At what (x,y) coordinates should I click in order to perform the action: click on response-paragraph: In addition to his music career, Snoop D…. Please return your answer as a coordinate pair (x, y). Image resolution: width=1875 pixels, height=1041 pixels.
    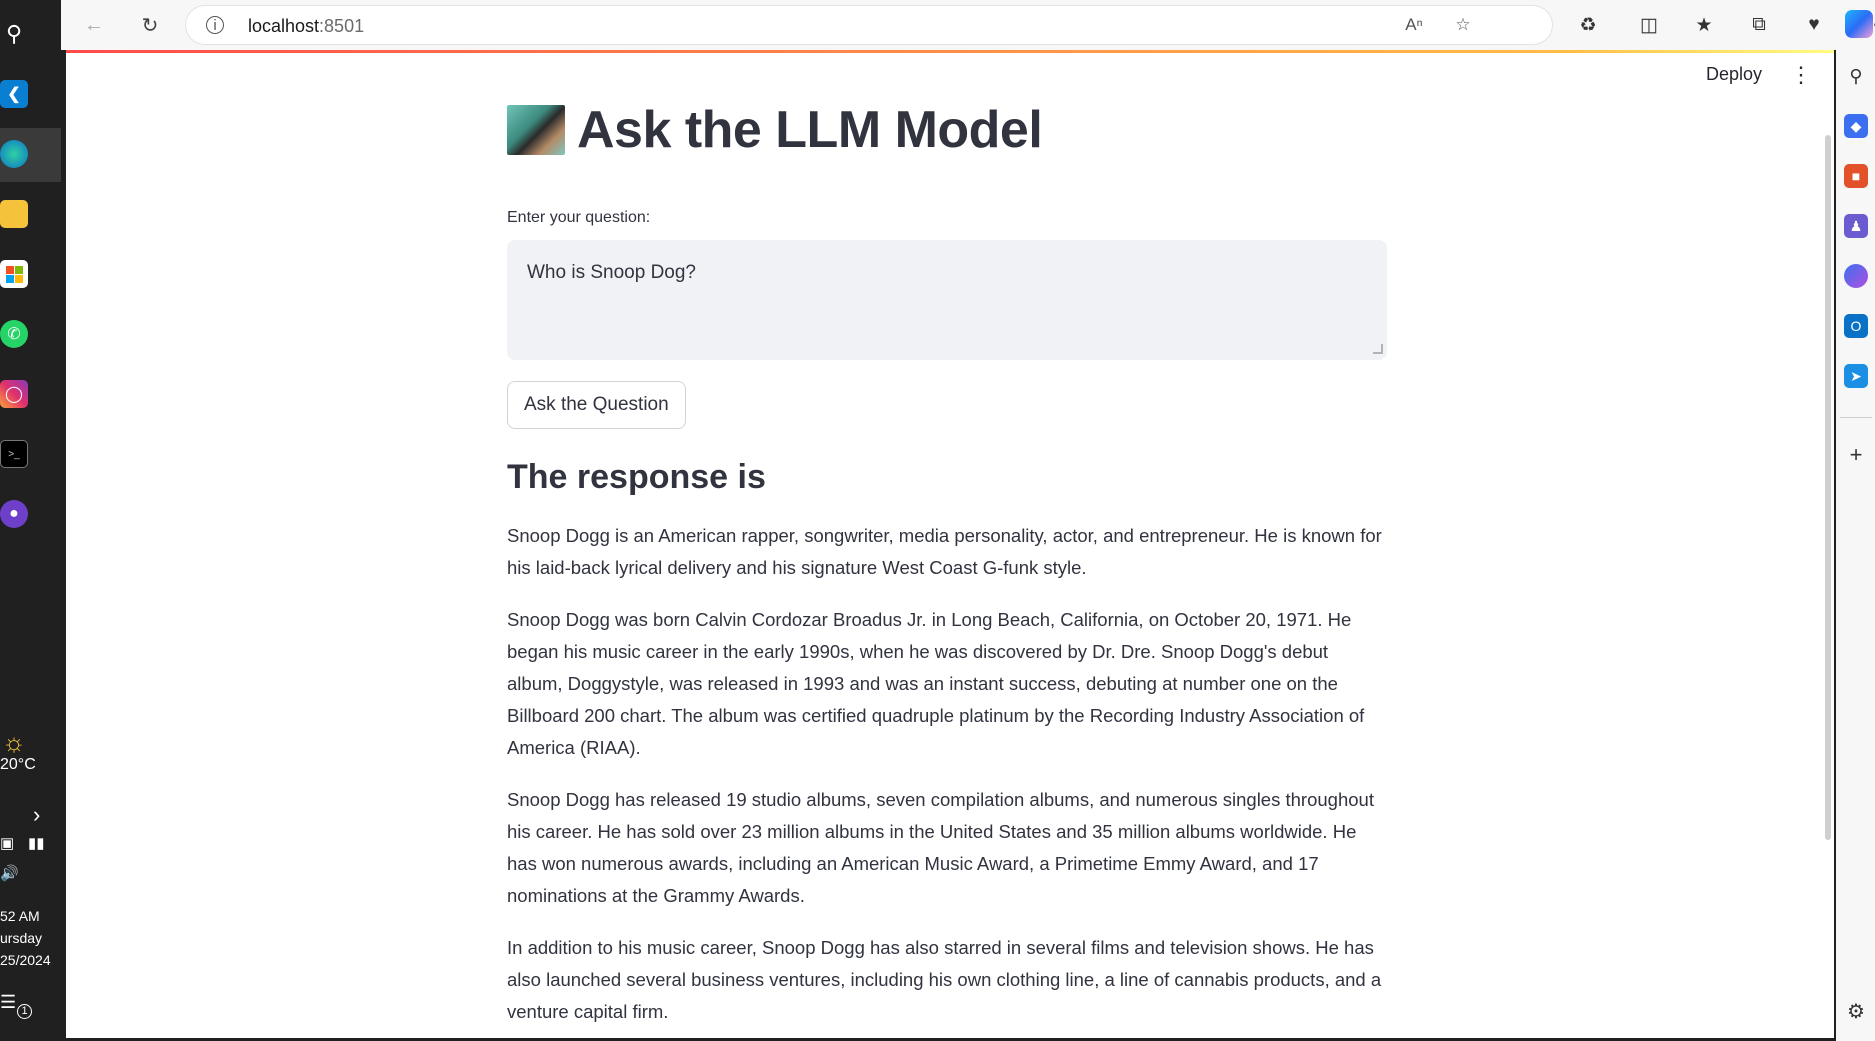
    Looking at the image, I should click on (944, 979).